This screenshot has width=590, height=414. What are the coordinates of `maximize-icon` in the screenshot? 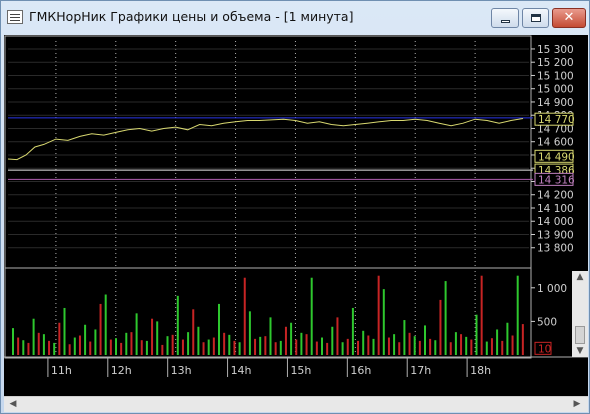 It's located at (536, 18).